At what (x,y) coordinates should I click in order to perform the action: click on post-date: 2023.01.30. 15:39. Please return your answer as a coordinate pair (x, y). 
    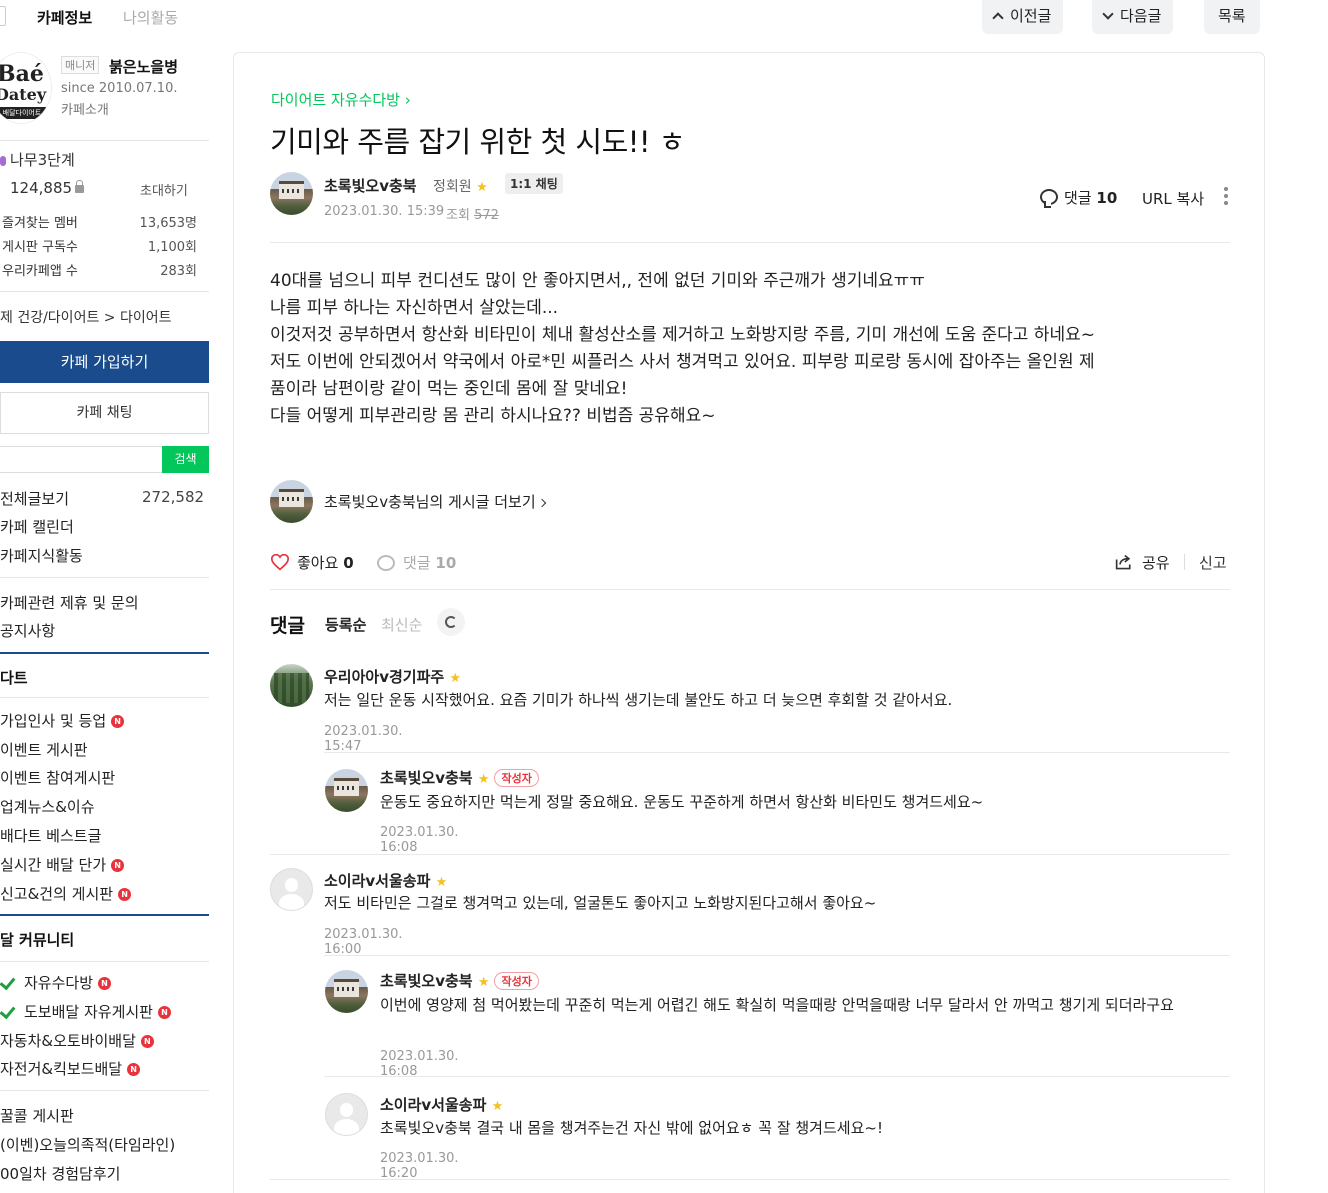
    Looking at the image, I should click on (384, 211).